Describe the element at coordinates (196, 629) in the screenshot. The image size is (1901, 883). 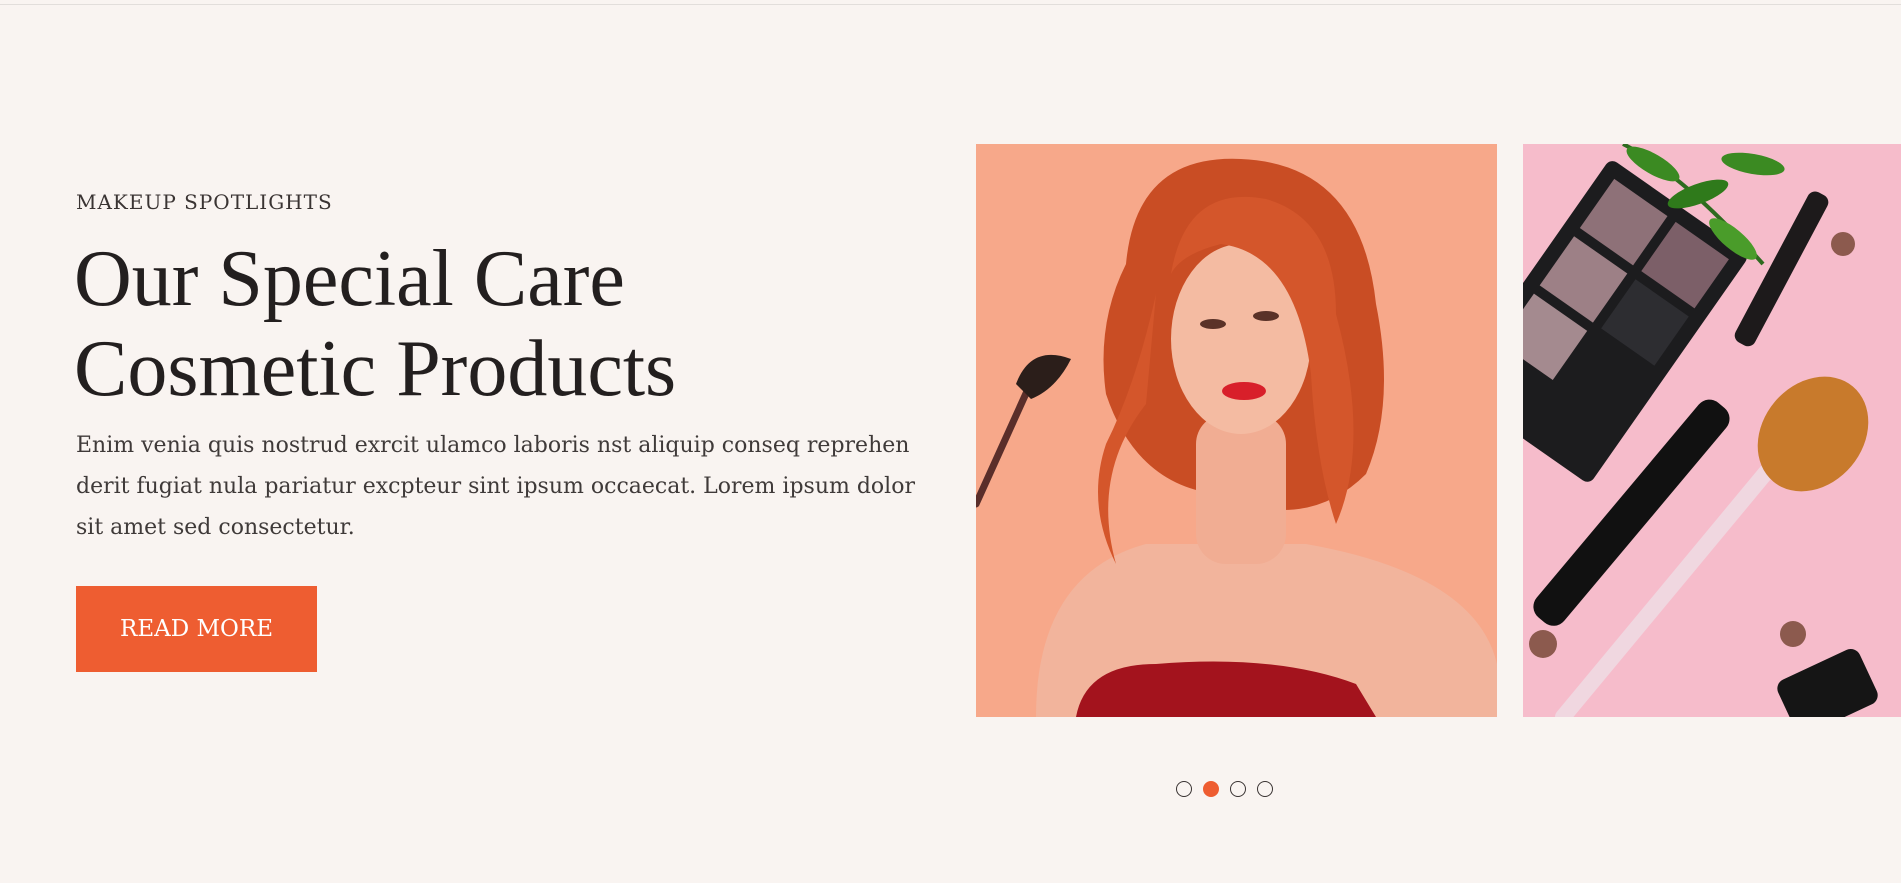
I see `read-more-button: READ MORE` at that location.